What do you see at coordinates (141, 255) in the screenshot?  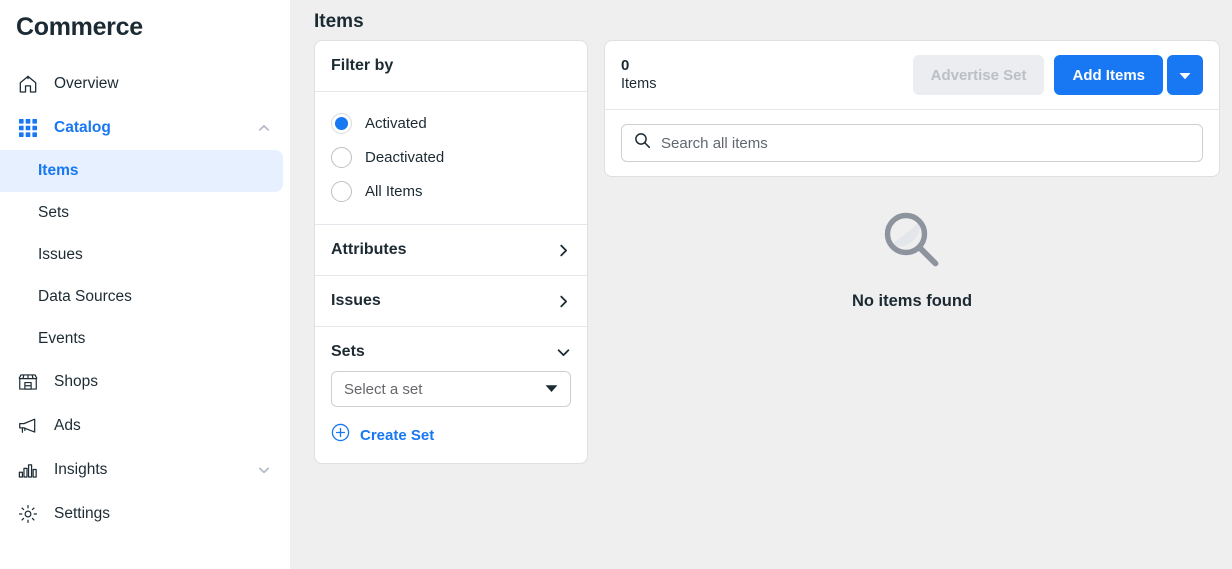 I see `sidebar-item-issues: Issues` at bounding box center [141, 255].